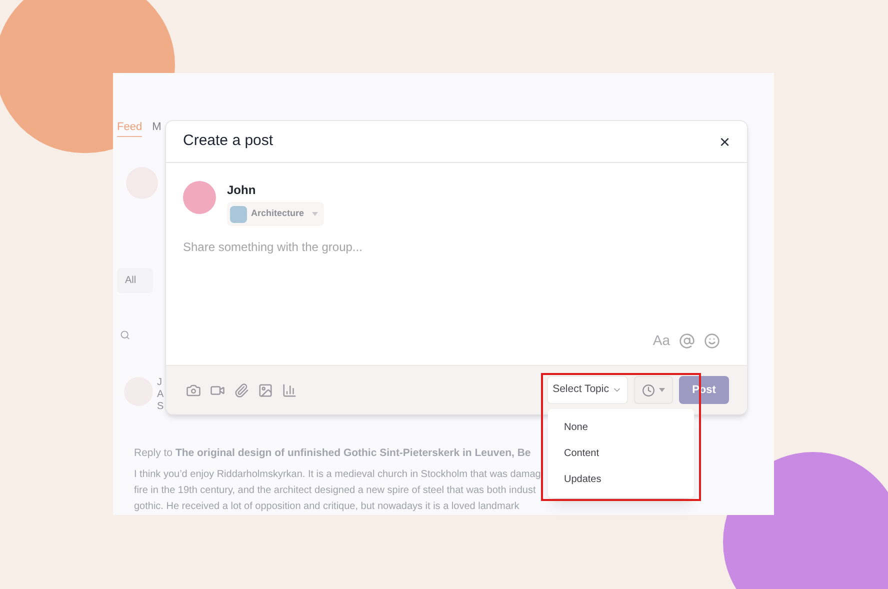 This screenshot has width=888, height=589. Describe the element at coordinates (160, 383) in the screenshot. I see `post-author: J` at that location.